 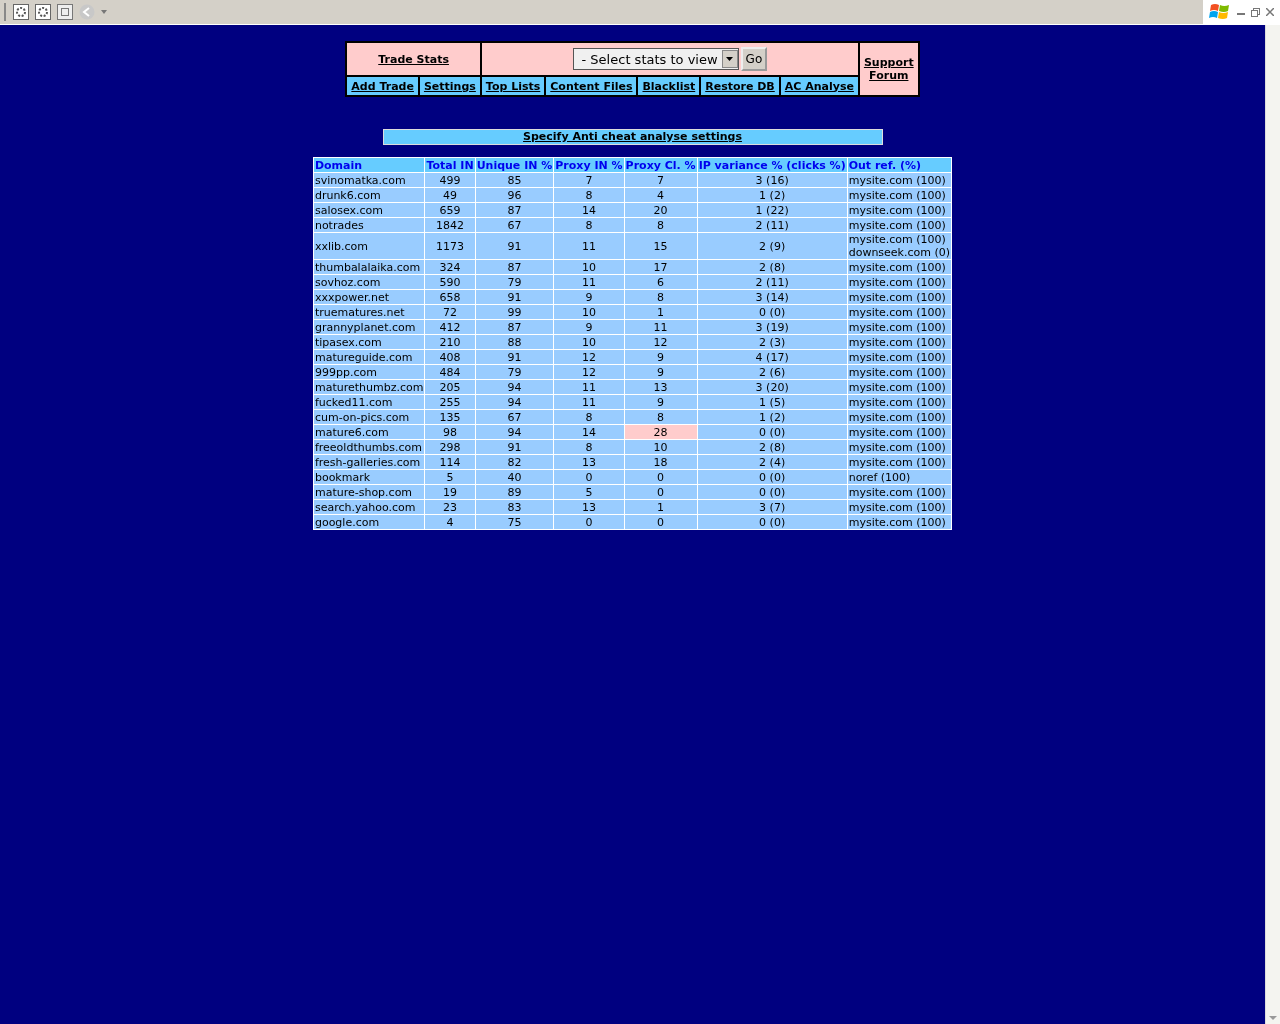 I want to click on go-button: Go, so click(x=754, y=59).